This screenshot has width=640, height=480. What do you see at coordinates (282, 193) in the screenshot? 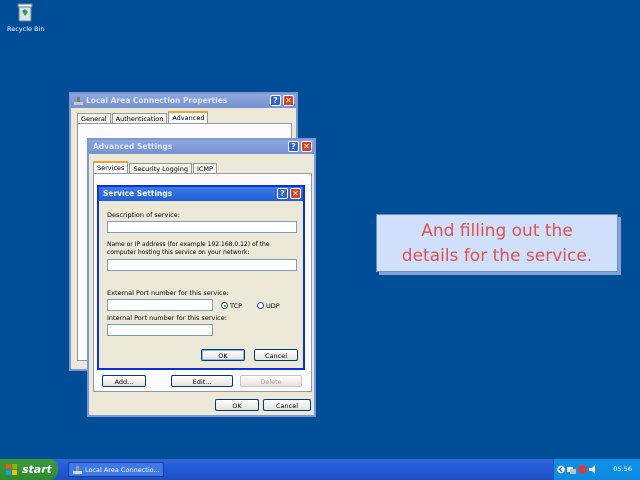
I see `service-help-button: ?` at bounding box center [282, 193].